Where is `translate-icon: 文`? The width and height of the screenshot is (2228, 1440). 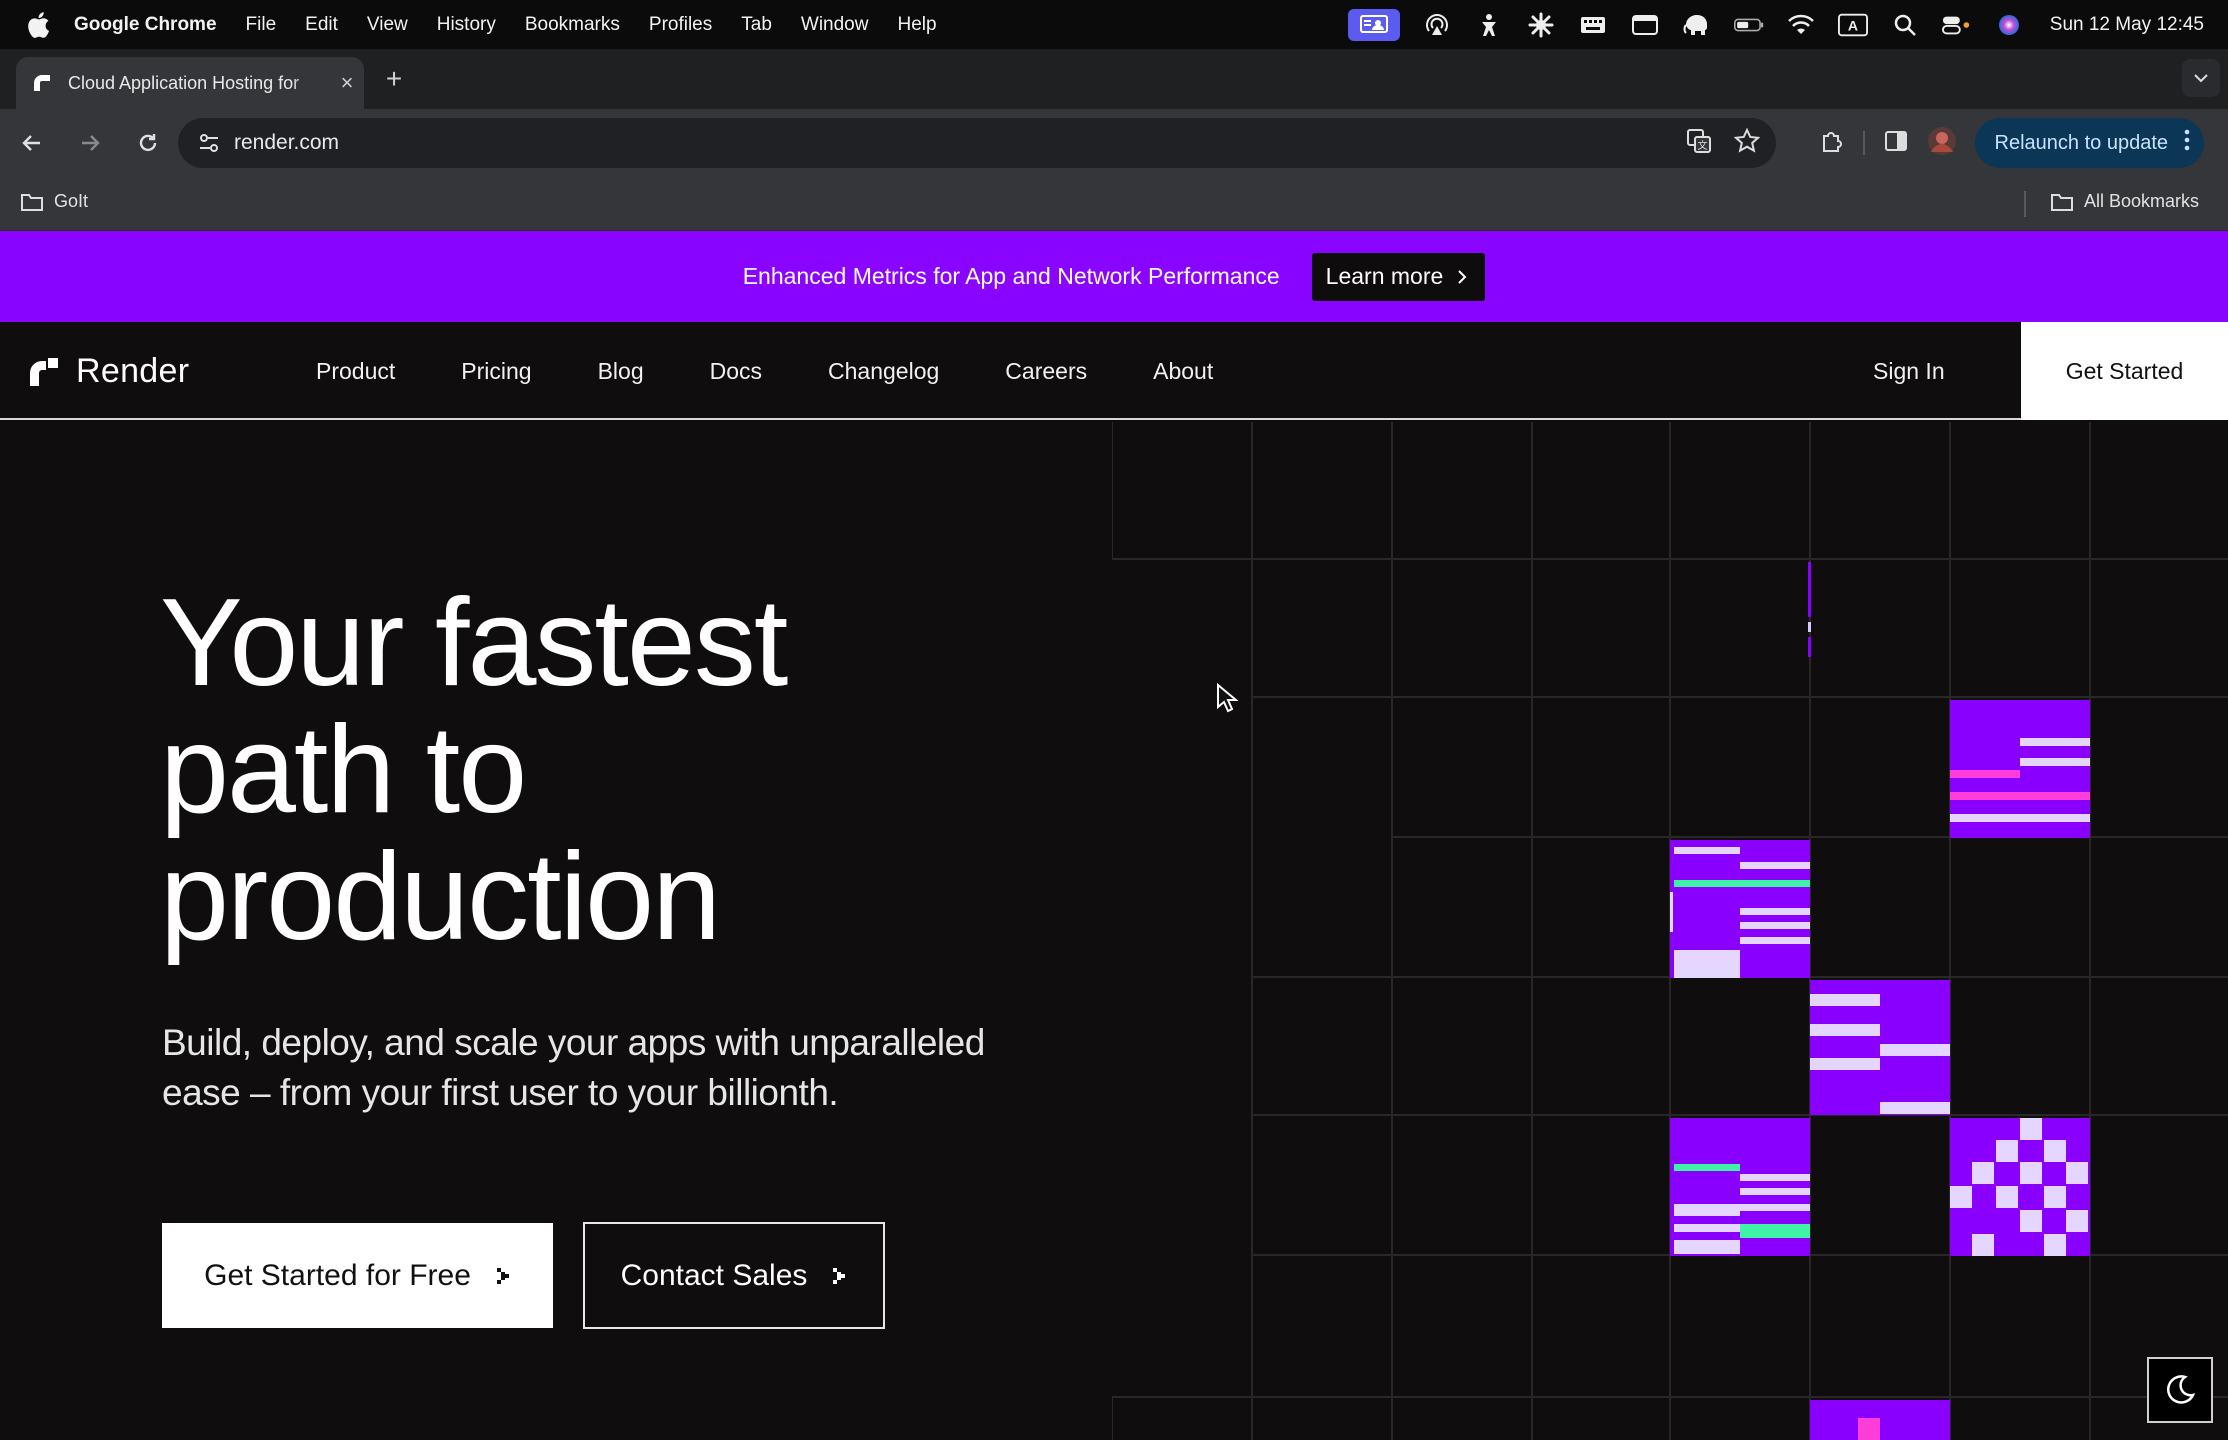
translate-icon: 文 is located at coordinates (1699, 143).